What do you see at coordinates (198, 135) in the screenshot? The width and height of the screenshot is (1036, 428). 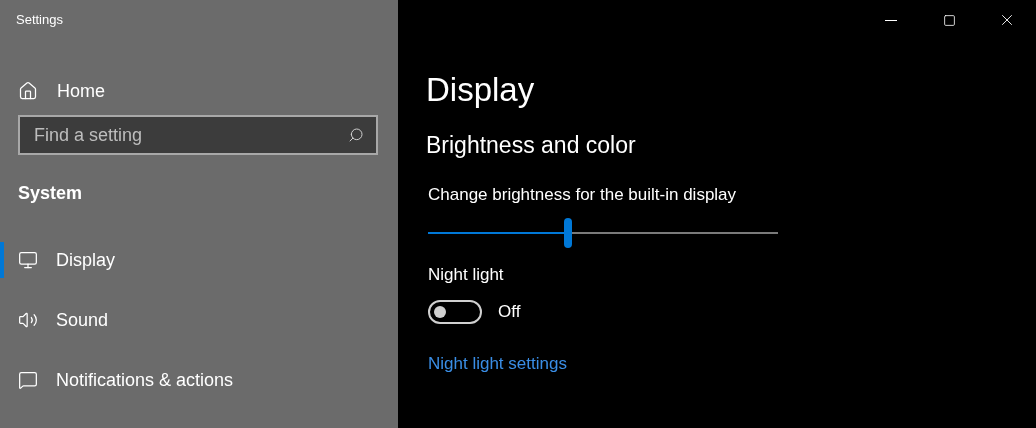 I see `search-field: Find a setting` at bounding box center [198, 135].